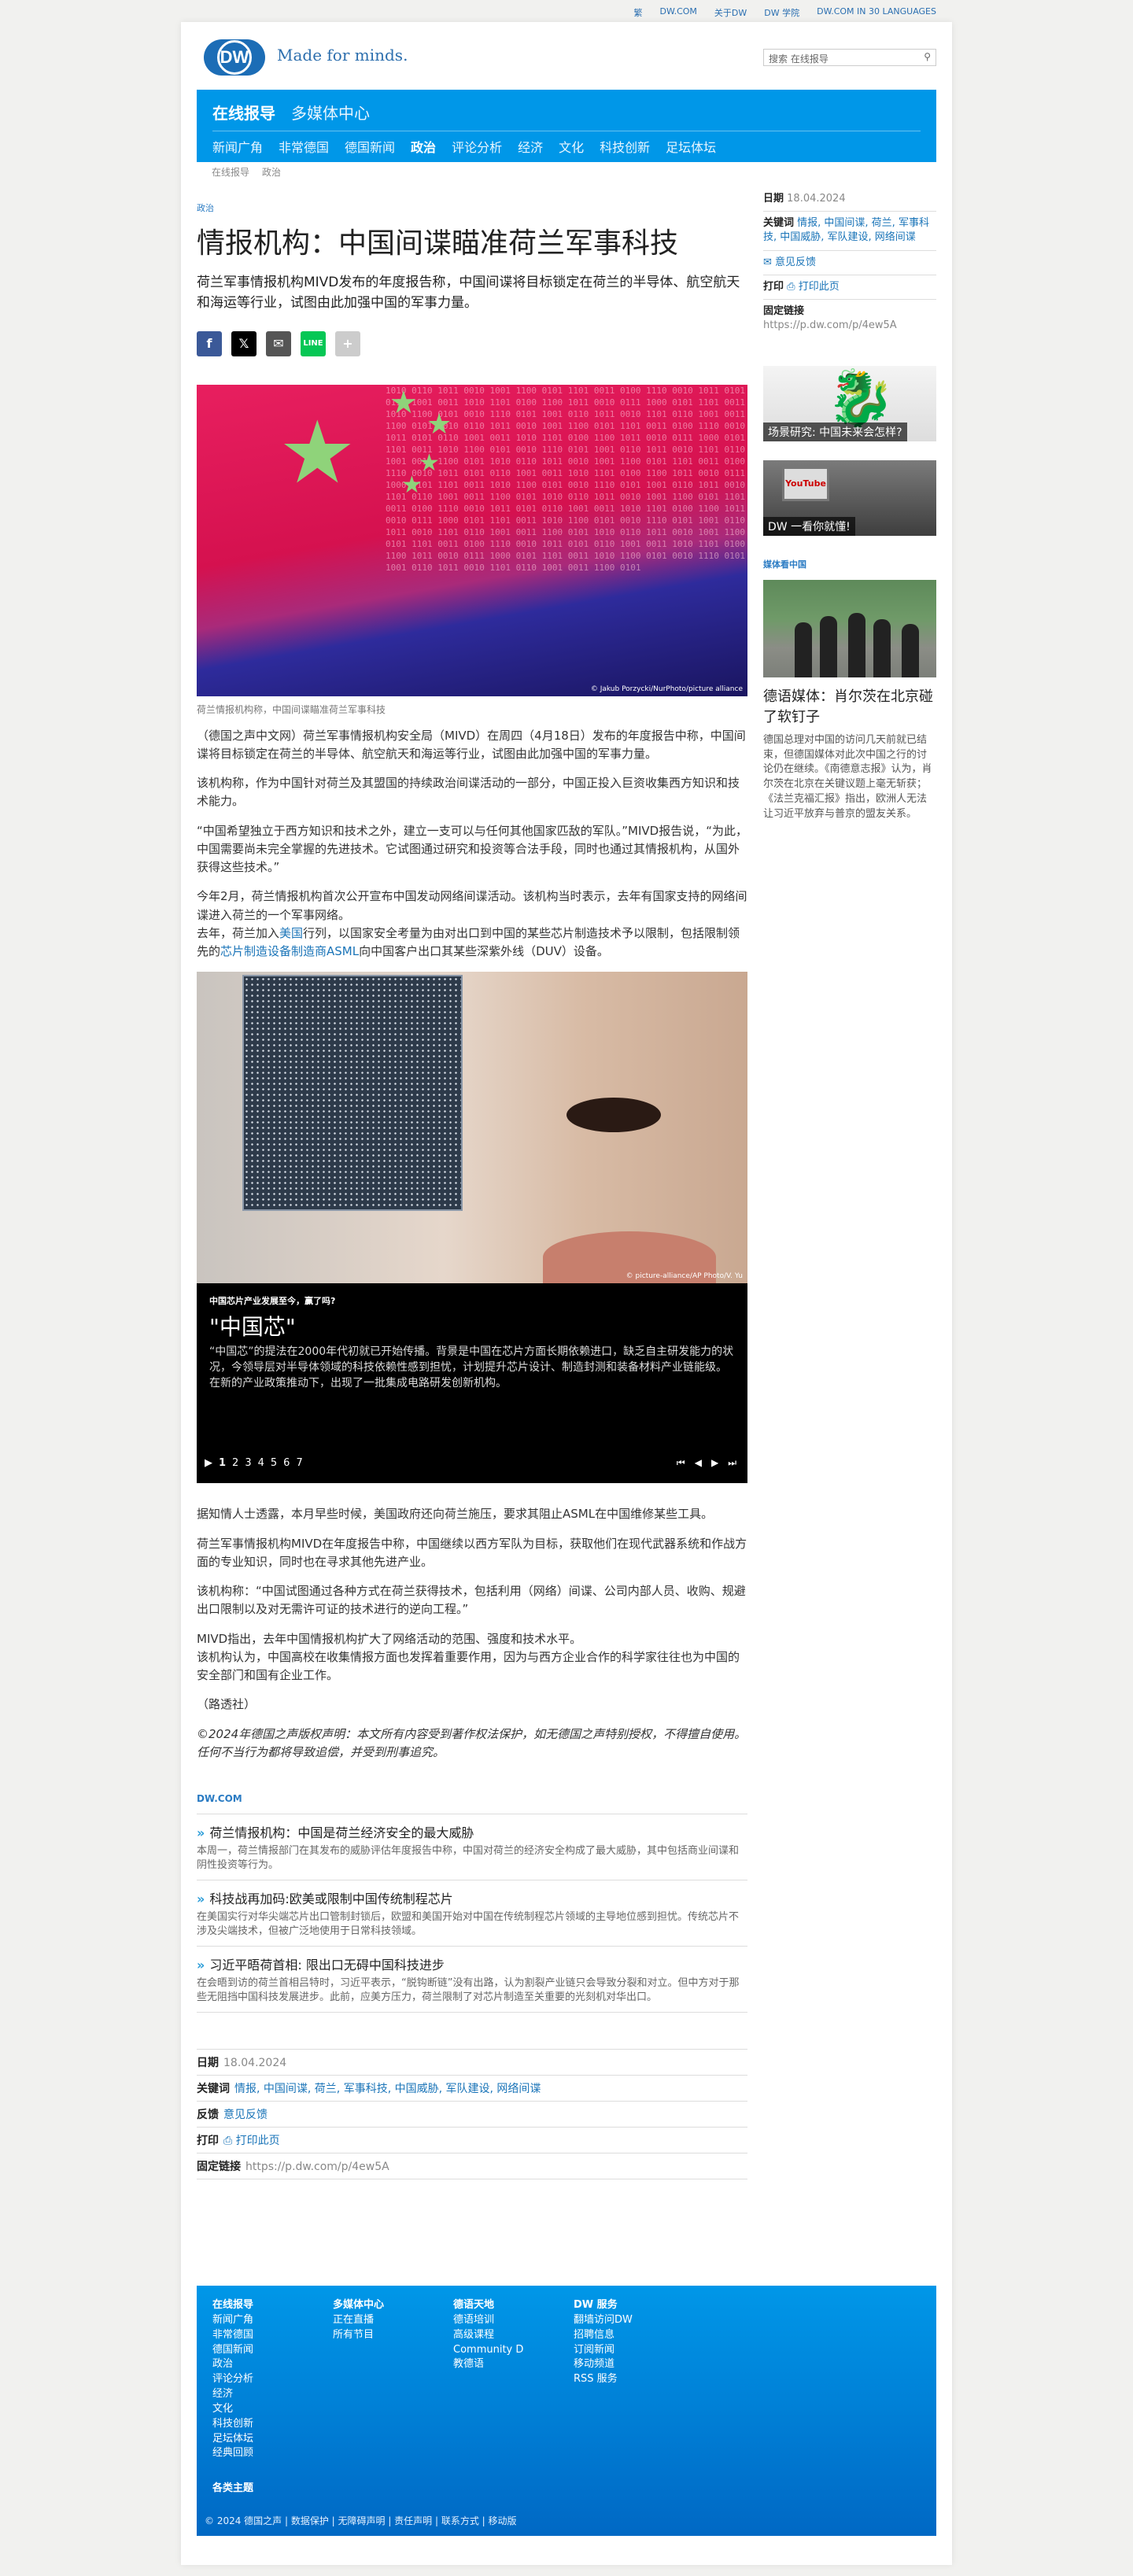  What do you see at coordinates (634, 2379) in the screenshot?
I see `footer-link: RSS 服务` at bounding box center [634, 2379].